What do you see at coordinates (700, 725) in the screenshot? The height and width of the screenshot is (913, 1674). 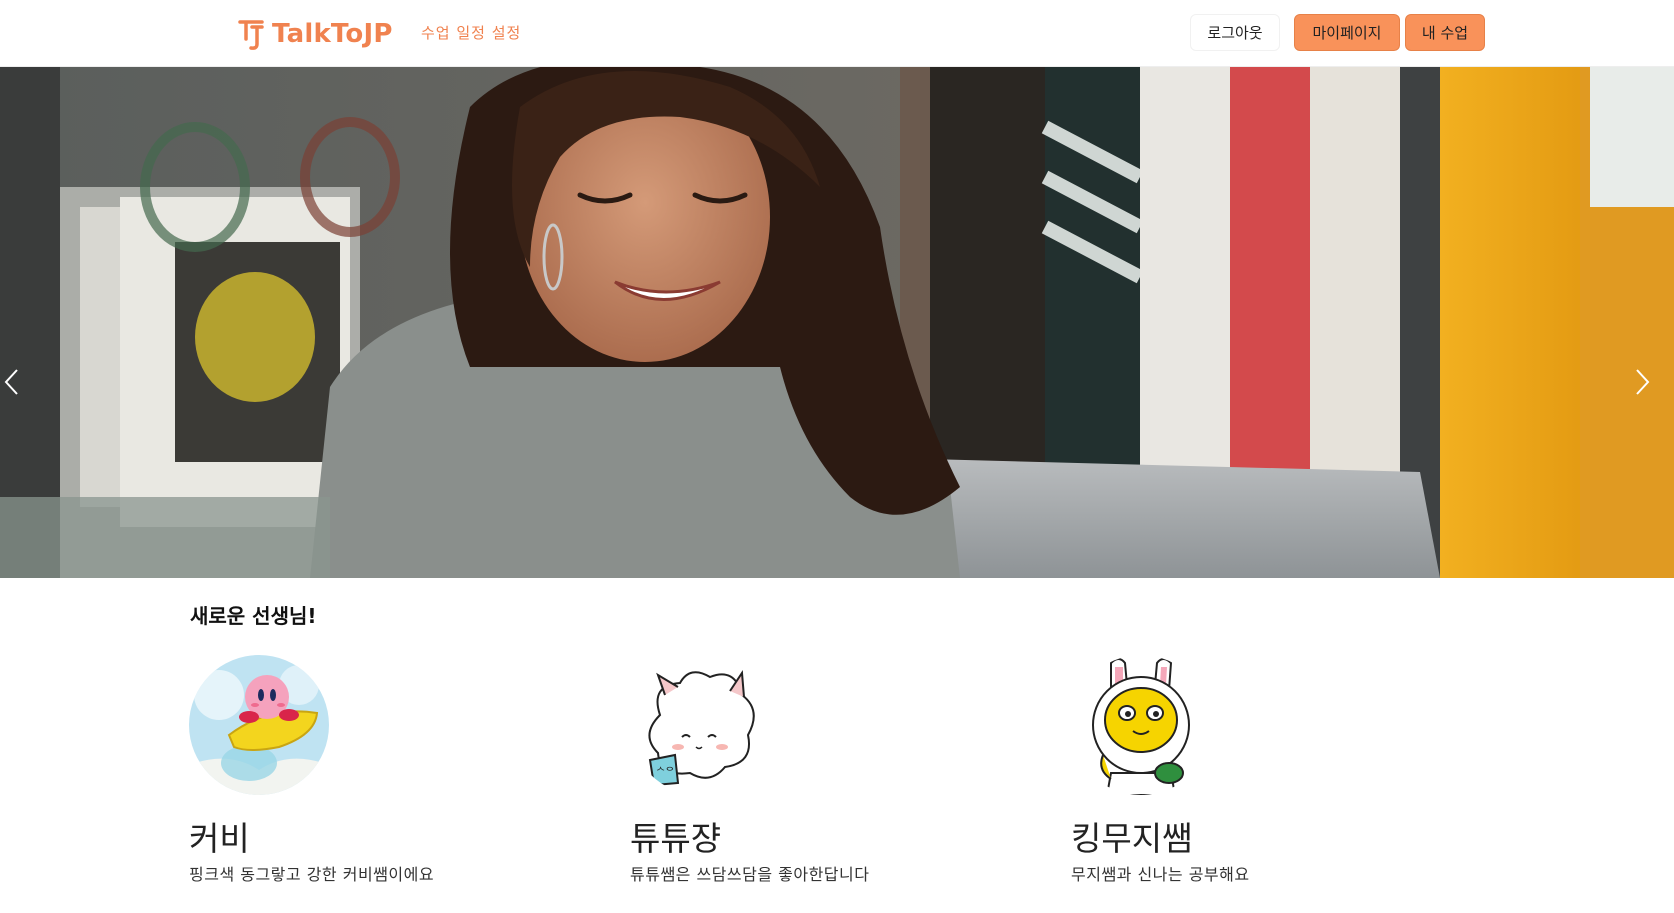 I see `sheep-avatar: ᄉᄋ` at bounding box center [700, 725].